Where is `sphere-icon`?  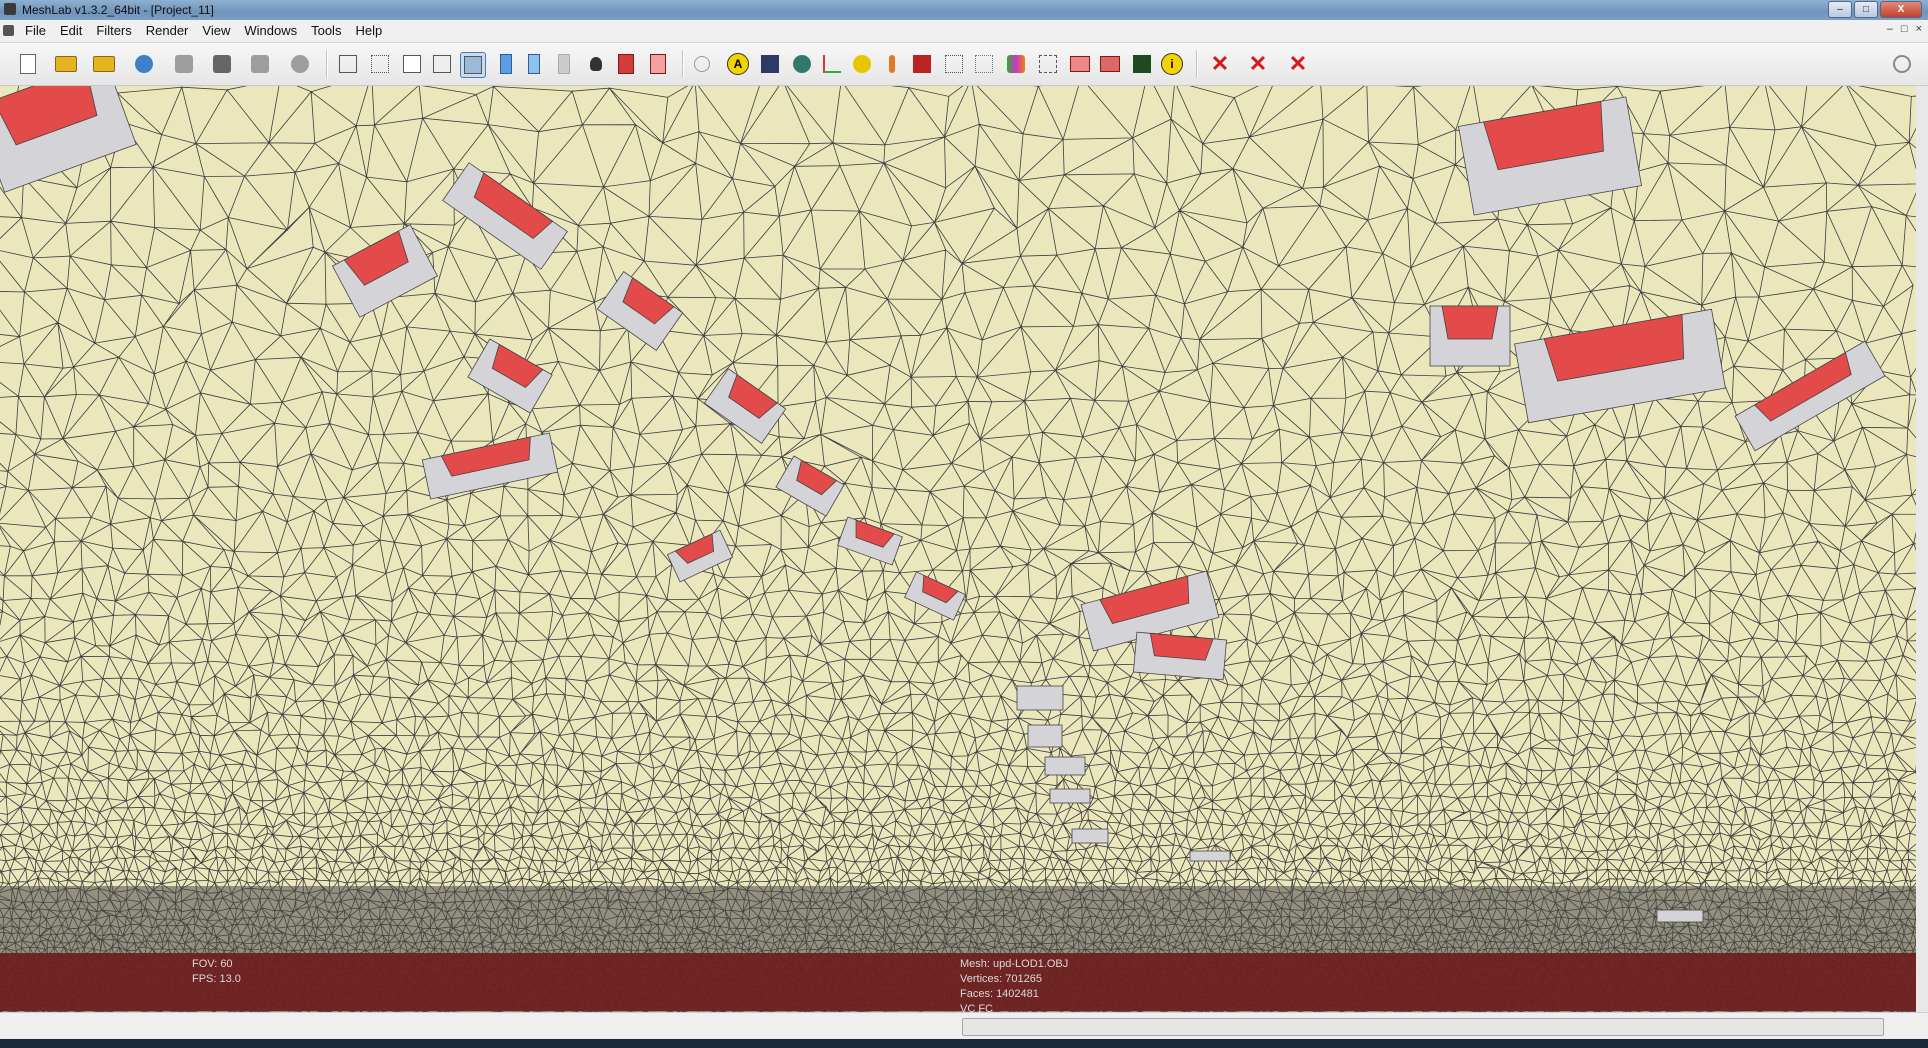 sphere-icon is located at coordinates (702, 64).